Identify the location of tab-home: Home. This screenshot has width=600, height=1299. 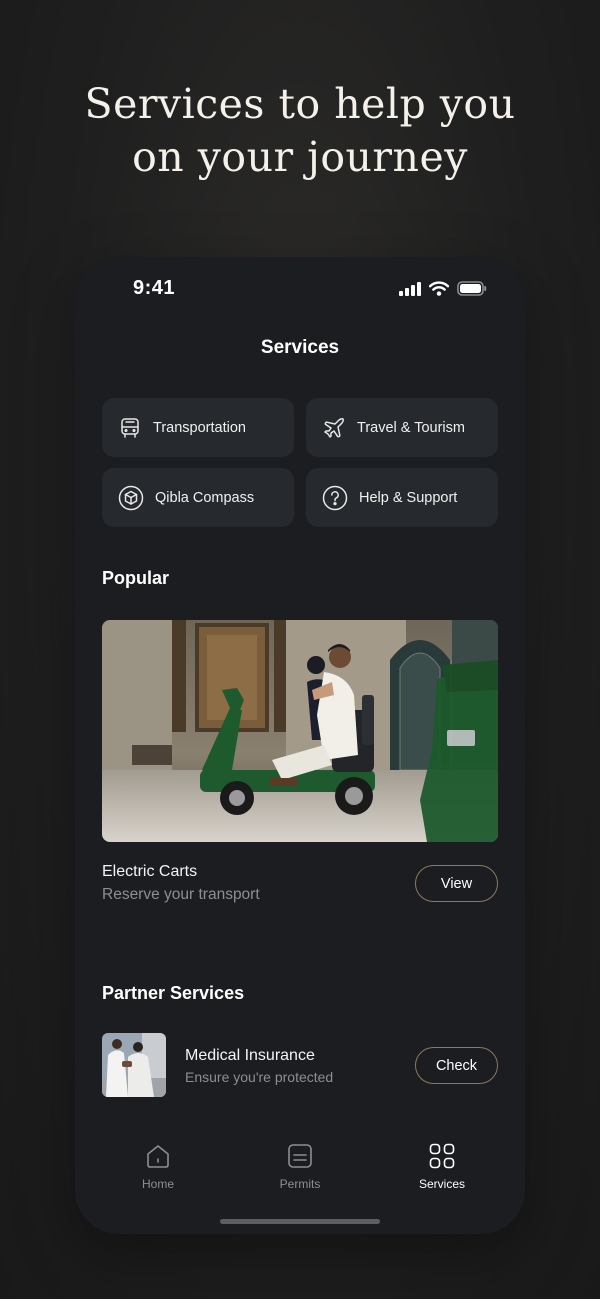
(158, 1166).